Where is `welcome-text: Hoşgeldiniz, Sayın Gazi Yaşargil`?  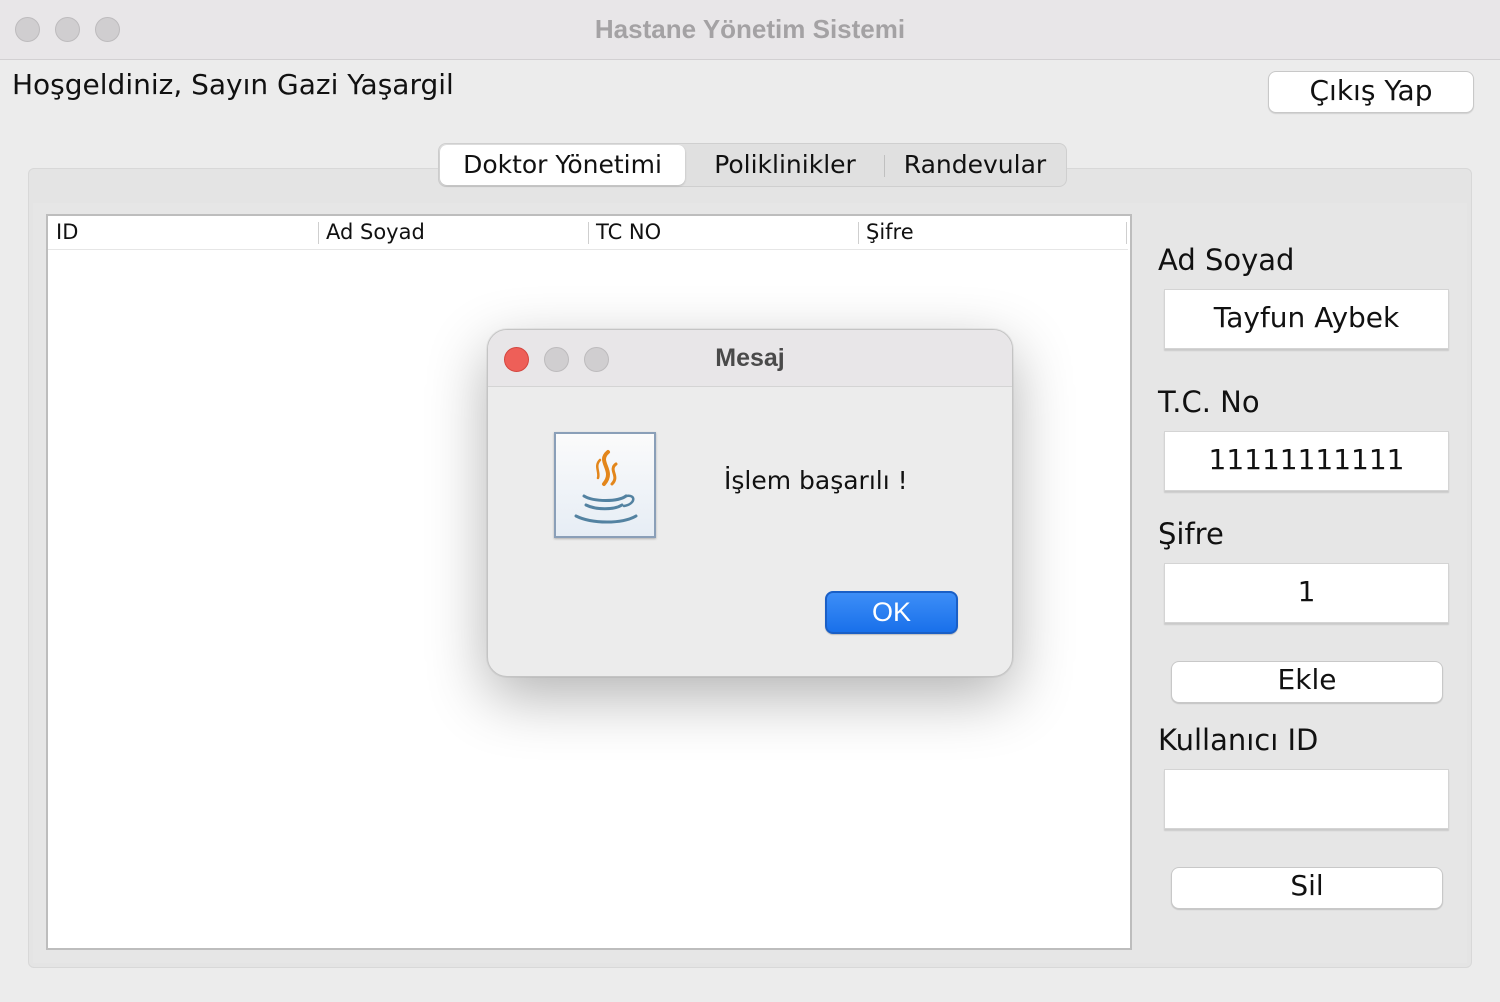 welcome-text: Hoşgeldiniz, Sayın Gazi Yaşargil is located at coordinates (233, 84).